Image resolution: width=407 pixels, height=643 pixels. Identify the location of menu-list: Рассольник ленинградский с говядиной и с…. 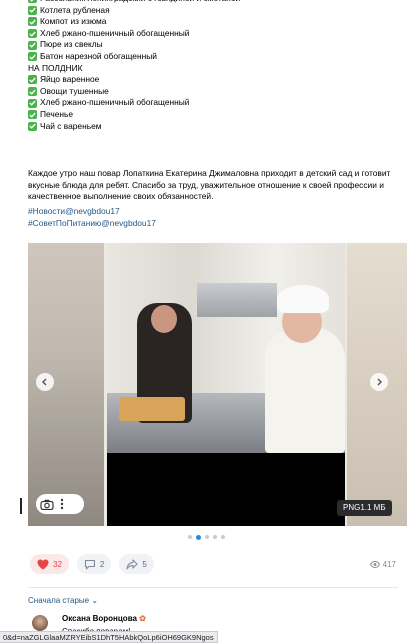
(134, 66).